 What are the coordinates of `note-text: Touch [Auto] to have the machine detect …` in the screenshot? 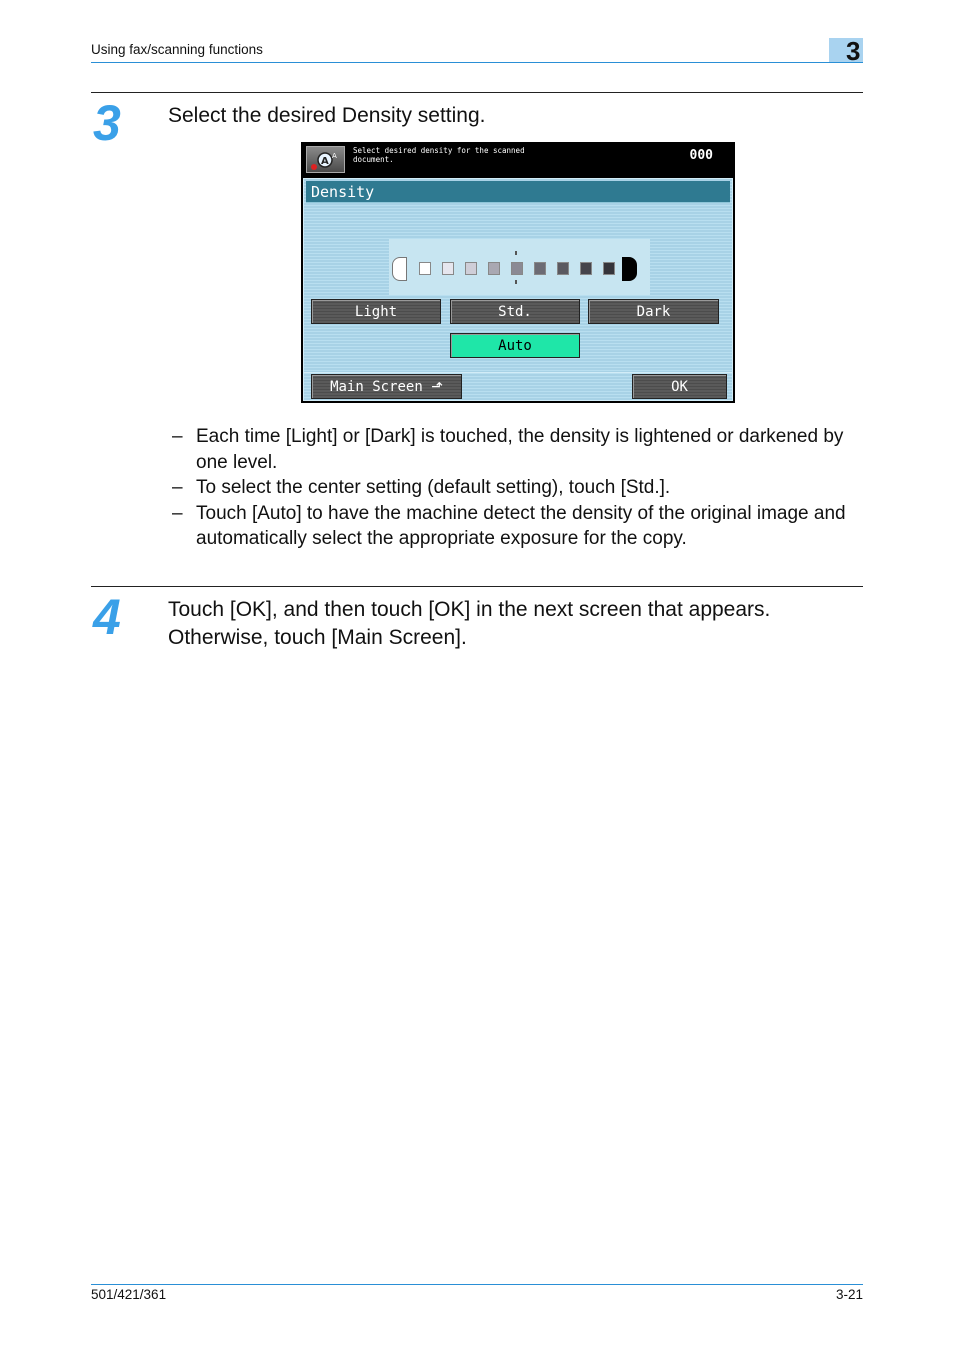 It's located at (521, 526).